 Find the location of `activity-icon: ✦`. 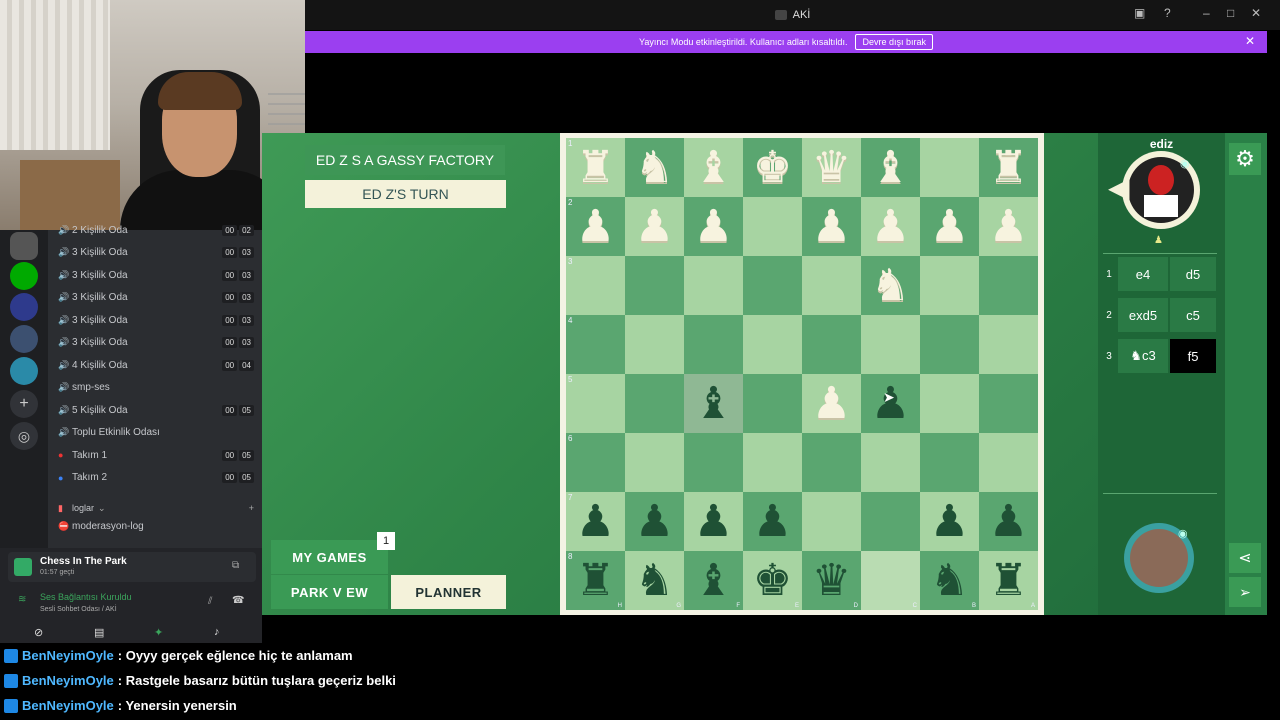

activity-icon: ✦ is located at coordinates (158, 632).